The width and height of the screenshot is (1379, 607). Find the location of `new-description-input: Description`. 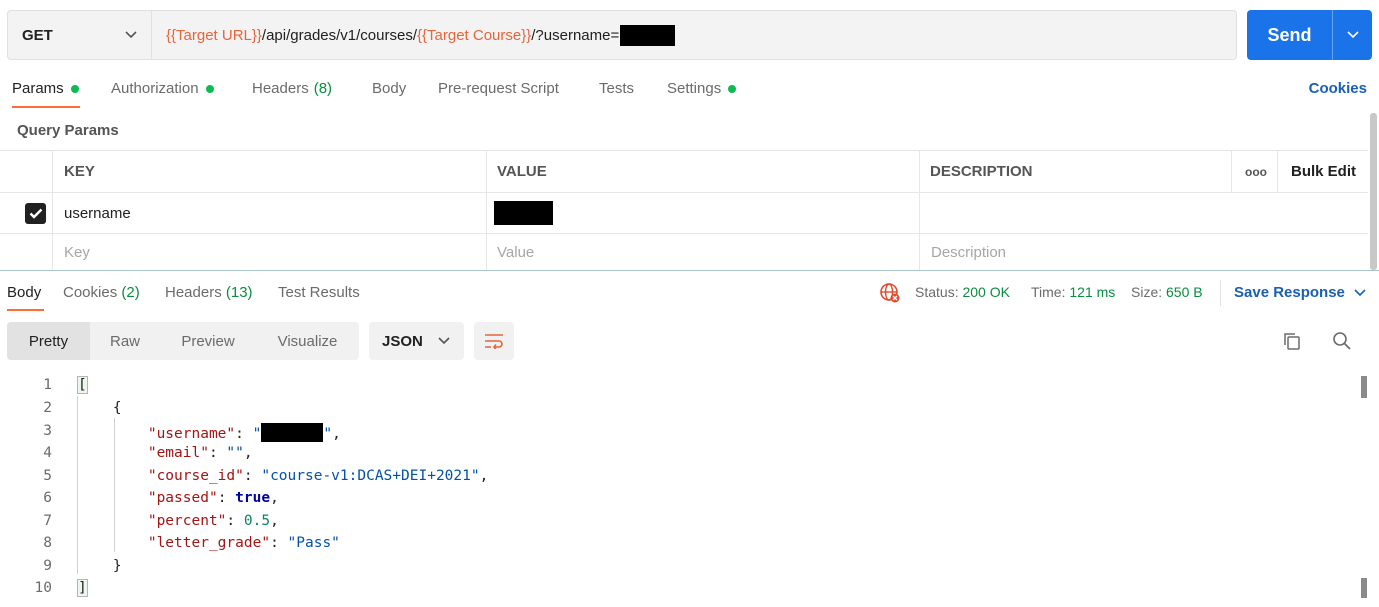

new-description-input: Description is located at coordinates (968, 252).